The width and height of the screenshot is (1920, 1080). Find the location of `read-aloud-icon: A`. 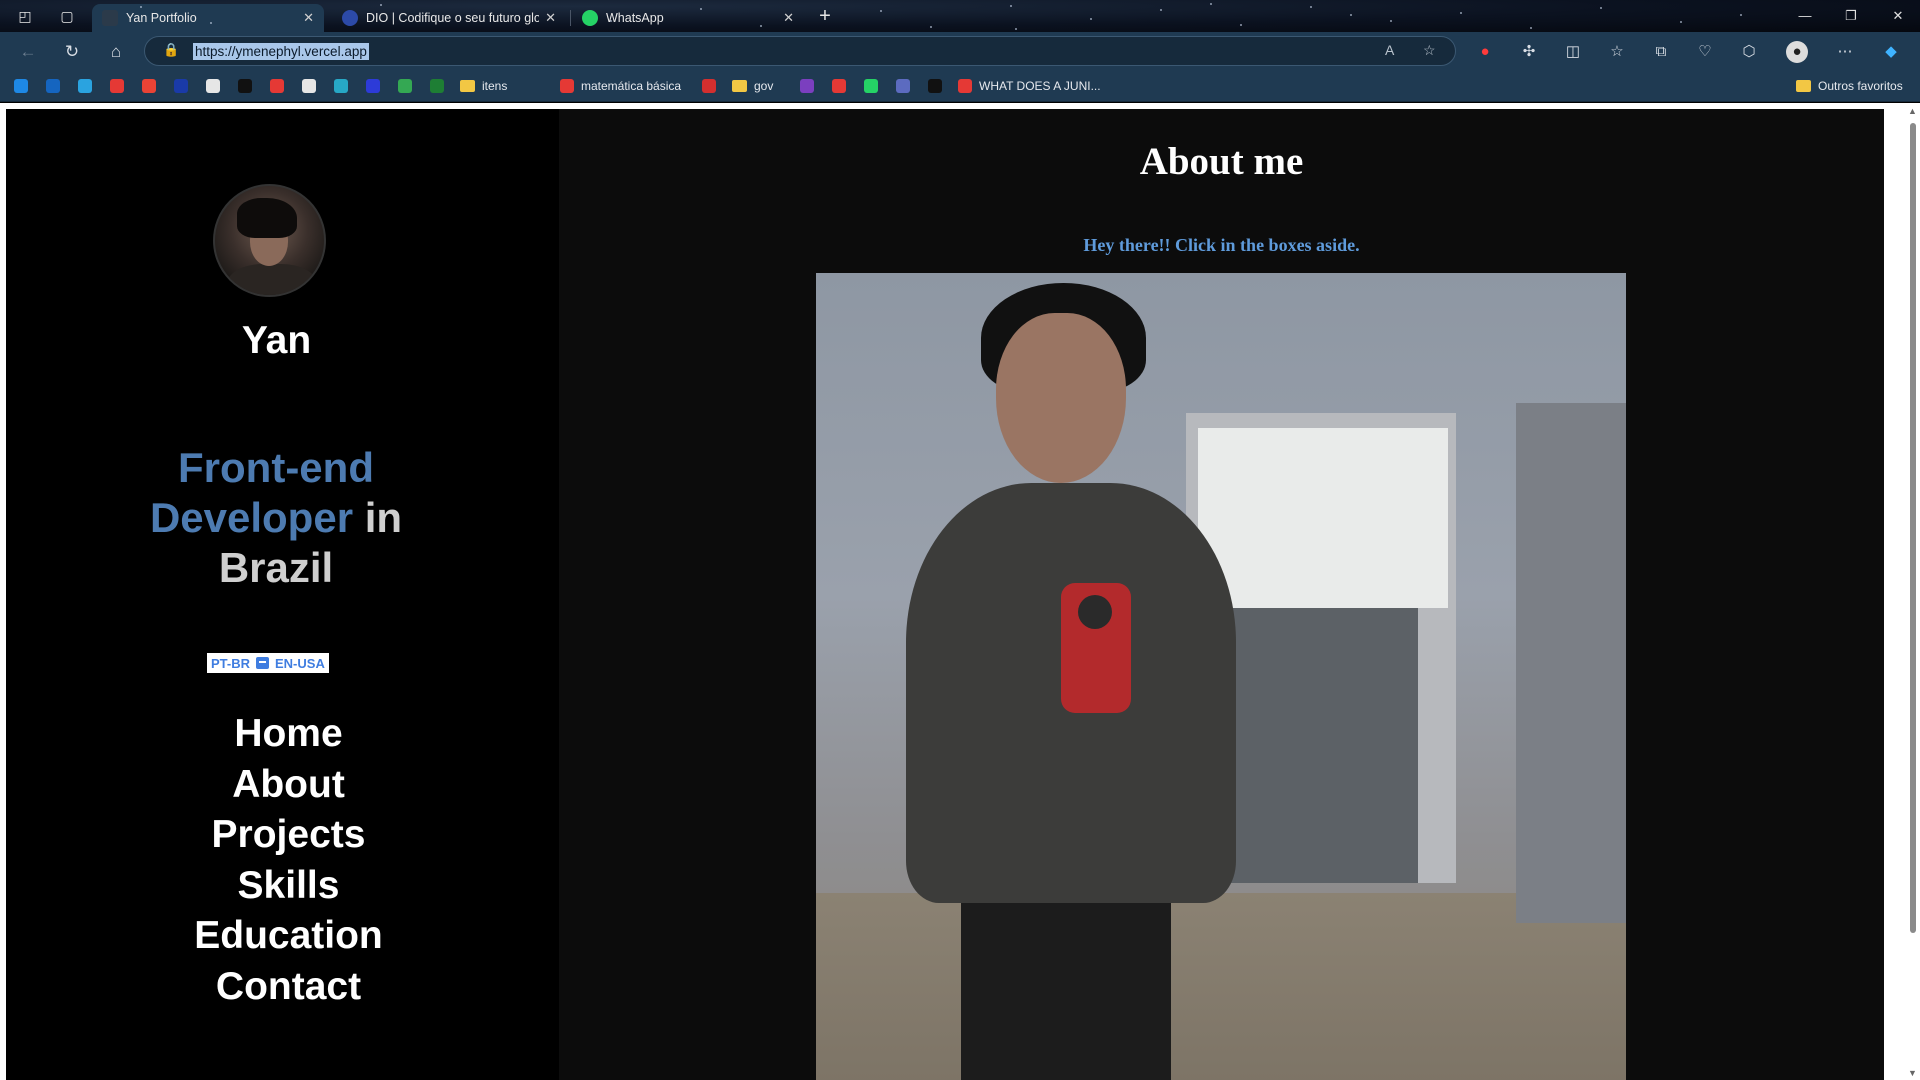

read-aloud-icon: A is located at coordinates (1389, 50).